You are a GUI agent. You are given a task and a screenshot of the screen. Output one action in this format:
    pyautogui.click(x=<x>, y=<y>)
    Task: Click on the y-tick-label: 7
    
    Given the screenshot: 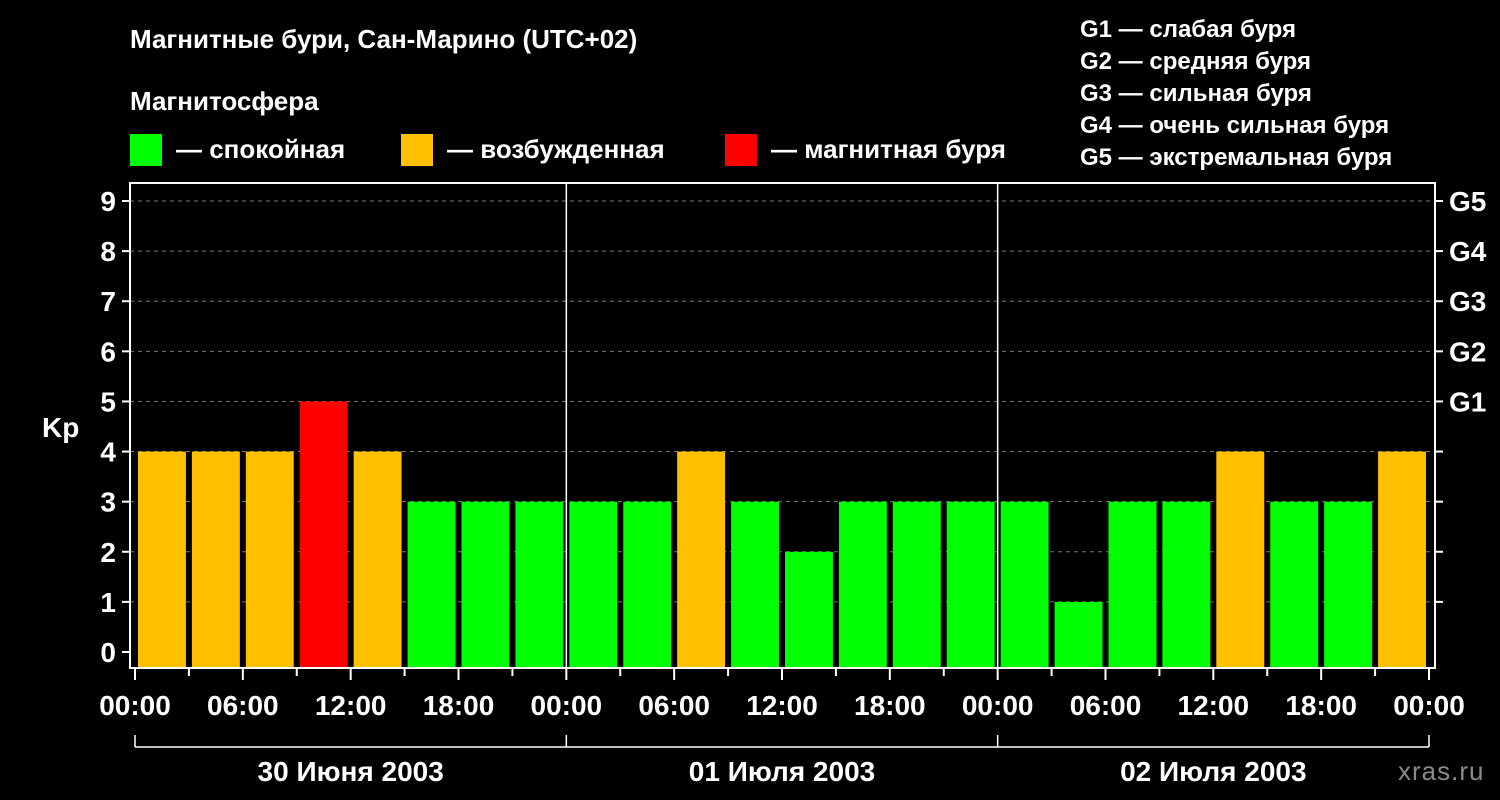 What is the action you would take?
    pyautogui.click(x=108, y=301)
    